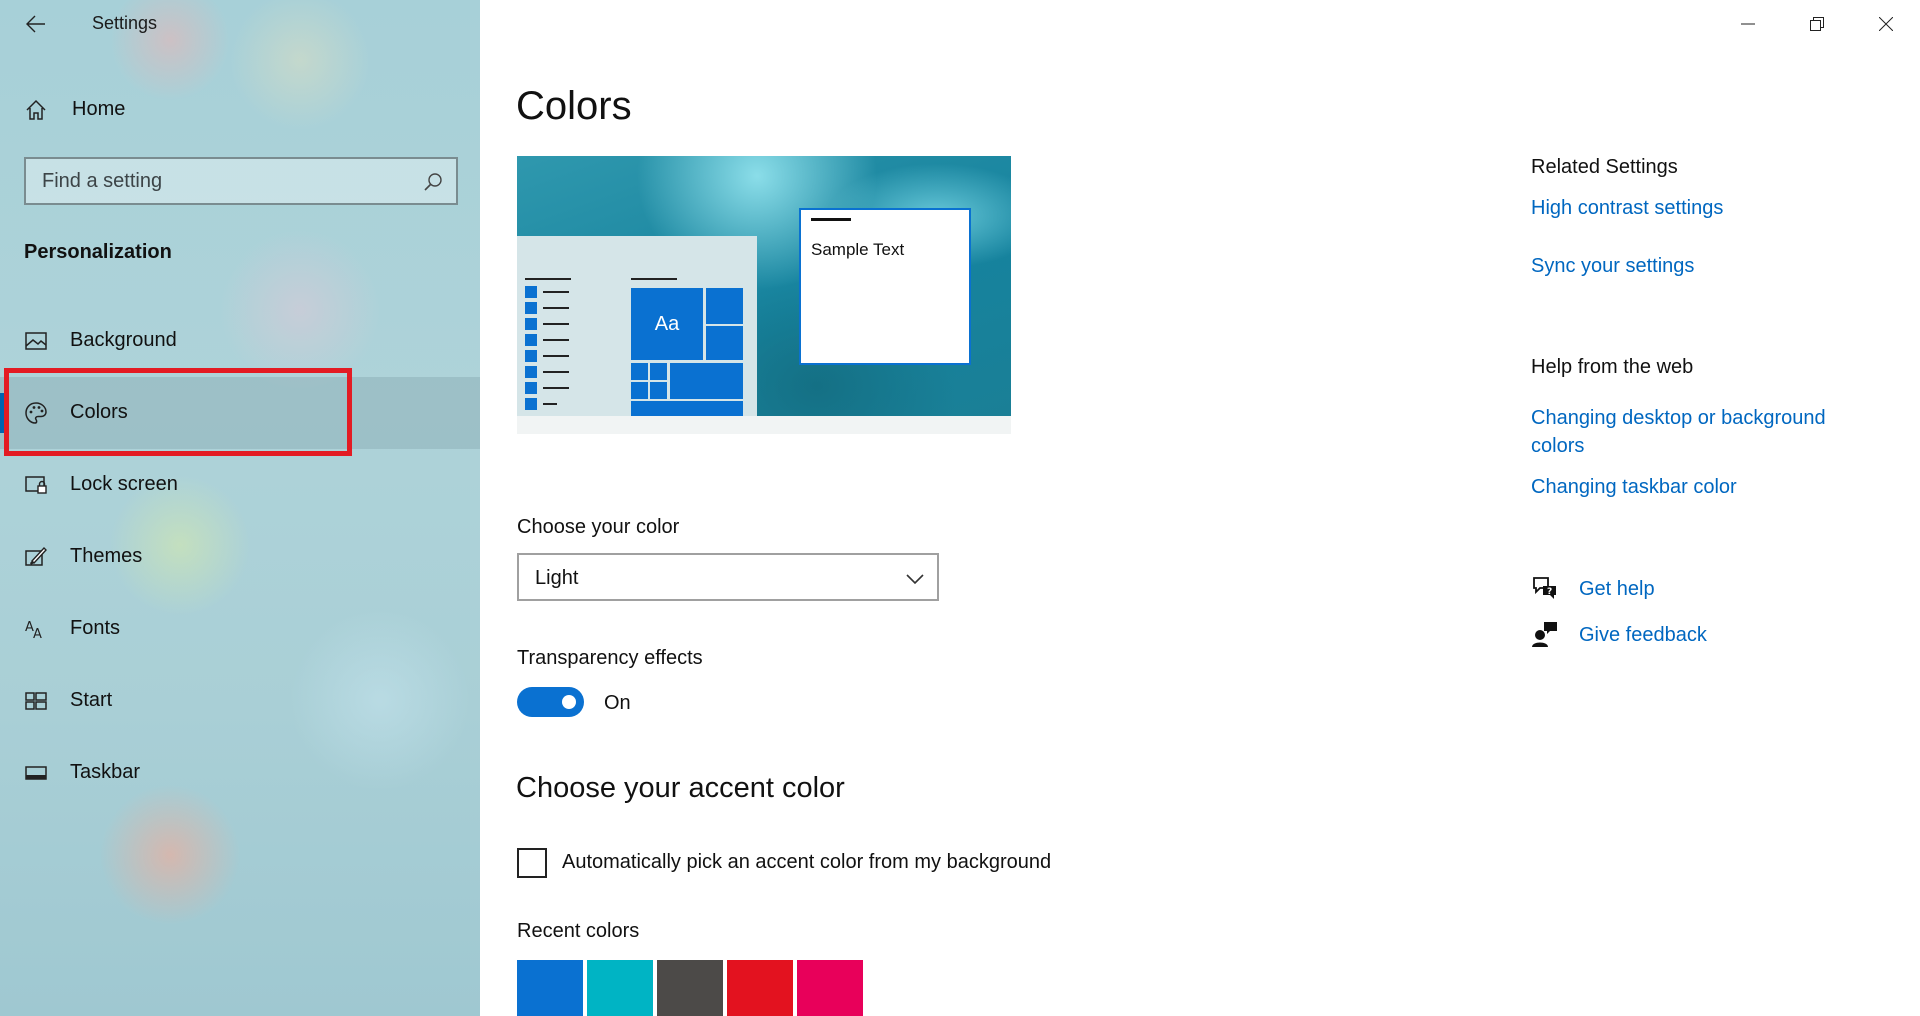  What do you see at coordinates (1544, 634) in the screenshot?
I see `feedback-icon` at bounding box center [1544, 634].